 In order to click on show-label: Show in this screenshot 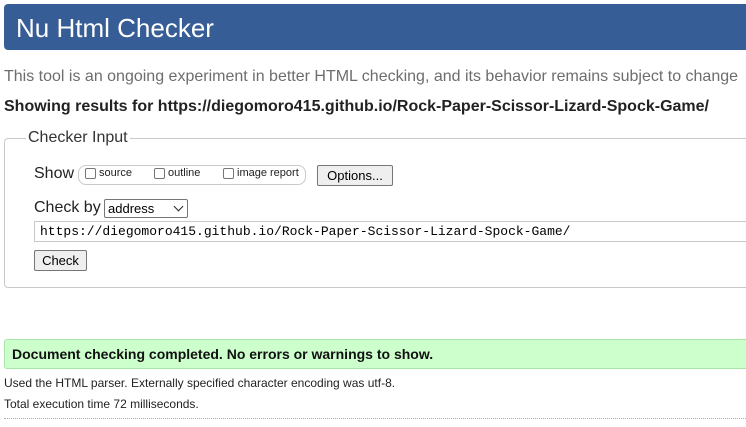, I will do `click(54, 173)`.